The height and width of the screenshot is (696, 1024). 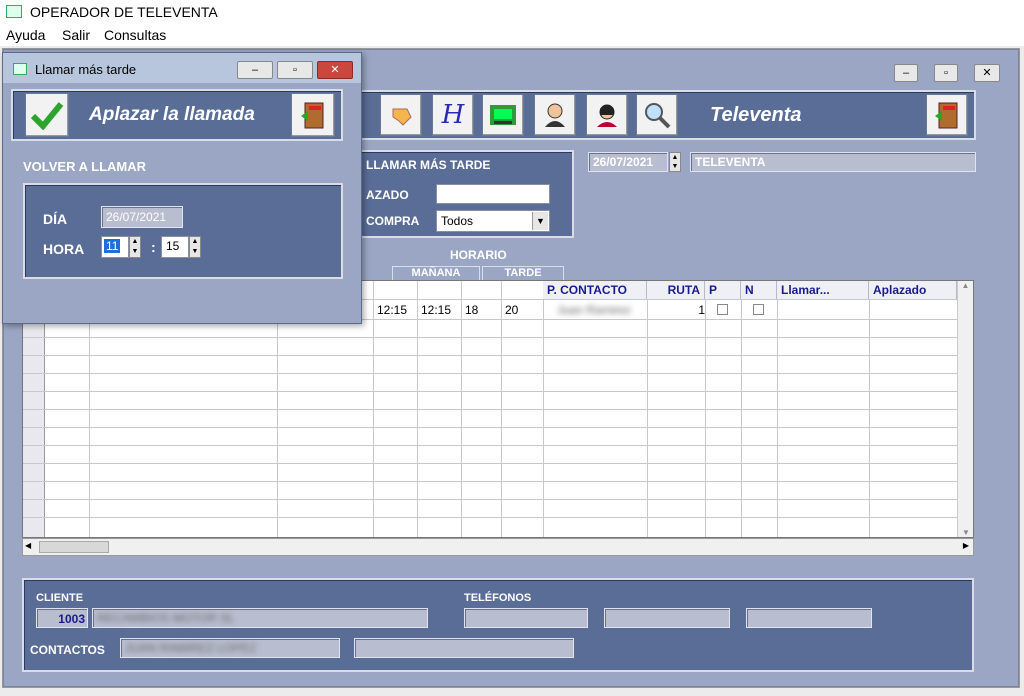 What do you see at coordinates (60, 598) in the screenshot?
I see `cliente-label: CLIENTE` at bounding box center [60, 598].